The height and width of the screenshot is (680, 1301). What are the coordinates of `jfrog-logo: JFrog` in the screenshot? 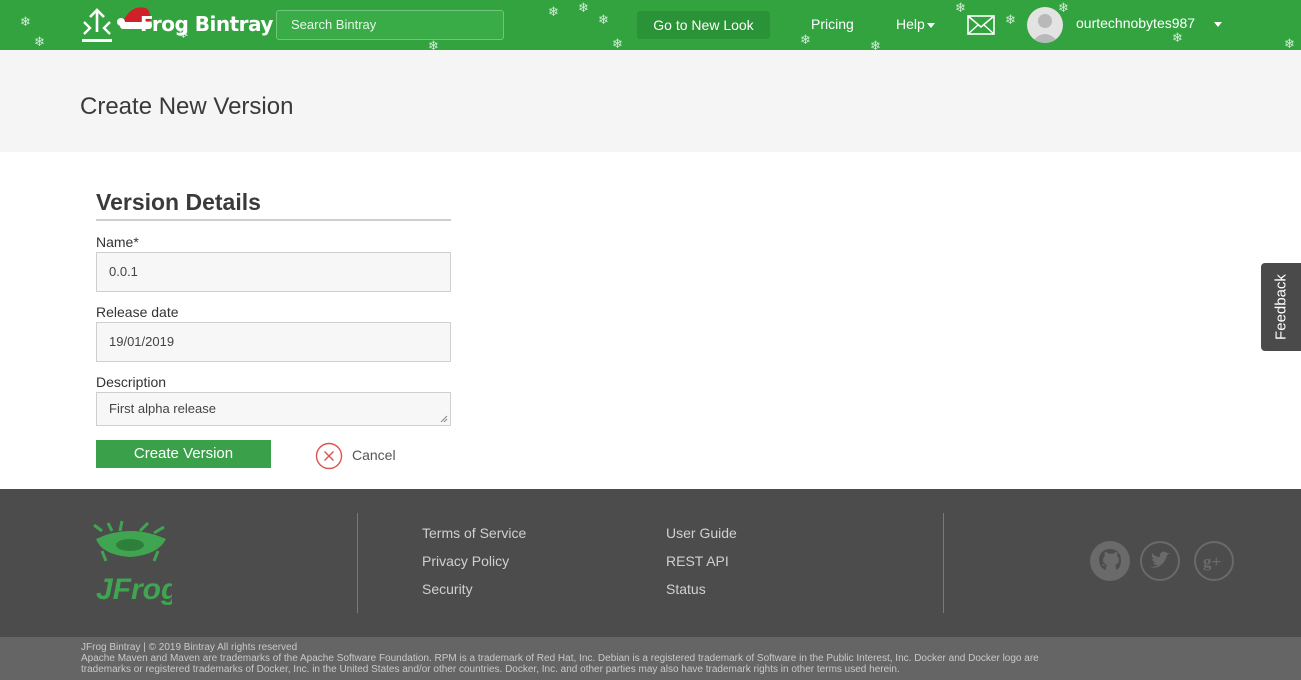 It's located at (130, 562).